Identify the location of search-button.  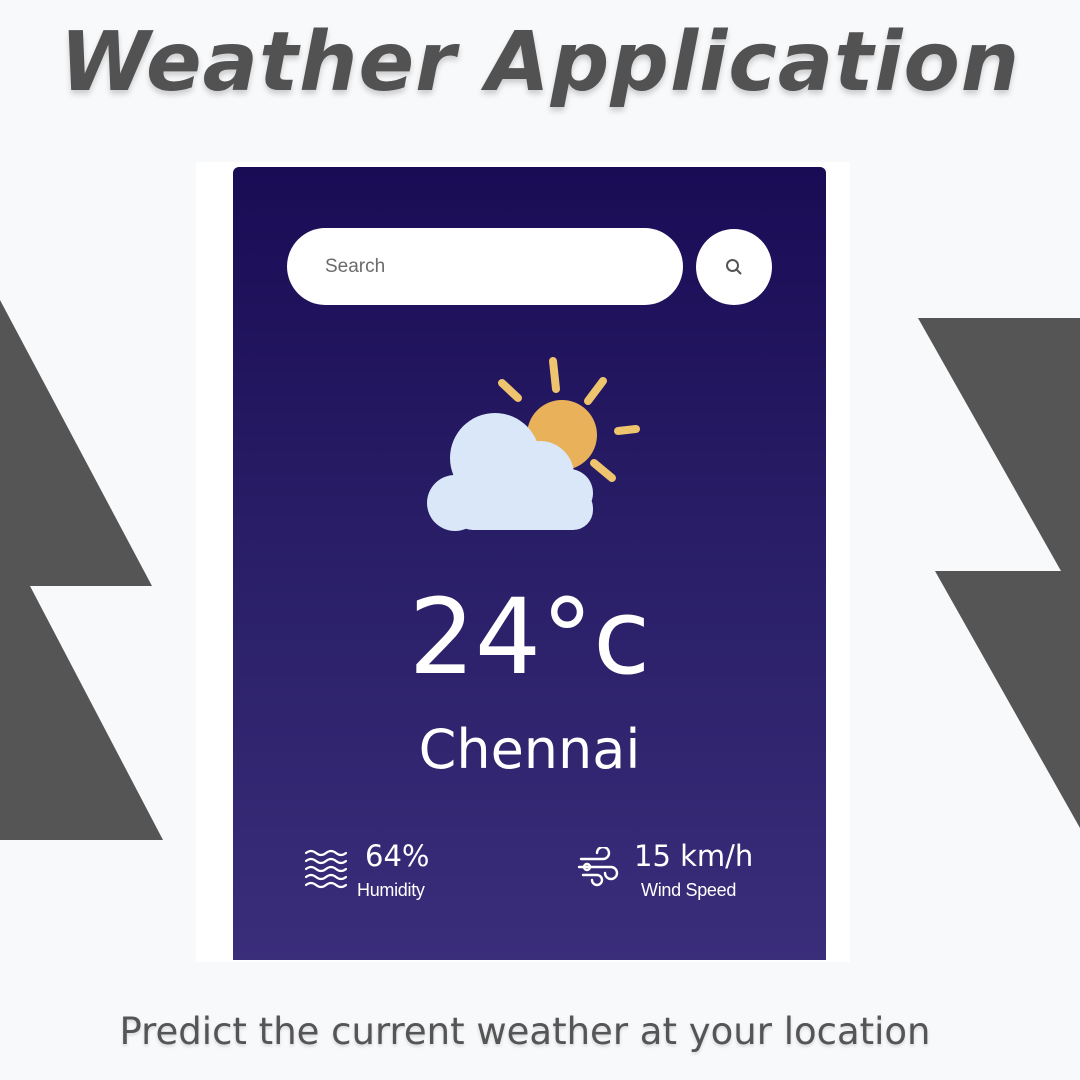
(734, 267).